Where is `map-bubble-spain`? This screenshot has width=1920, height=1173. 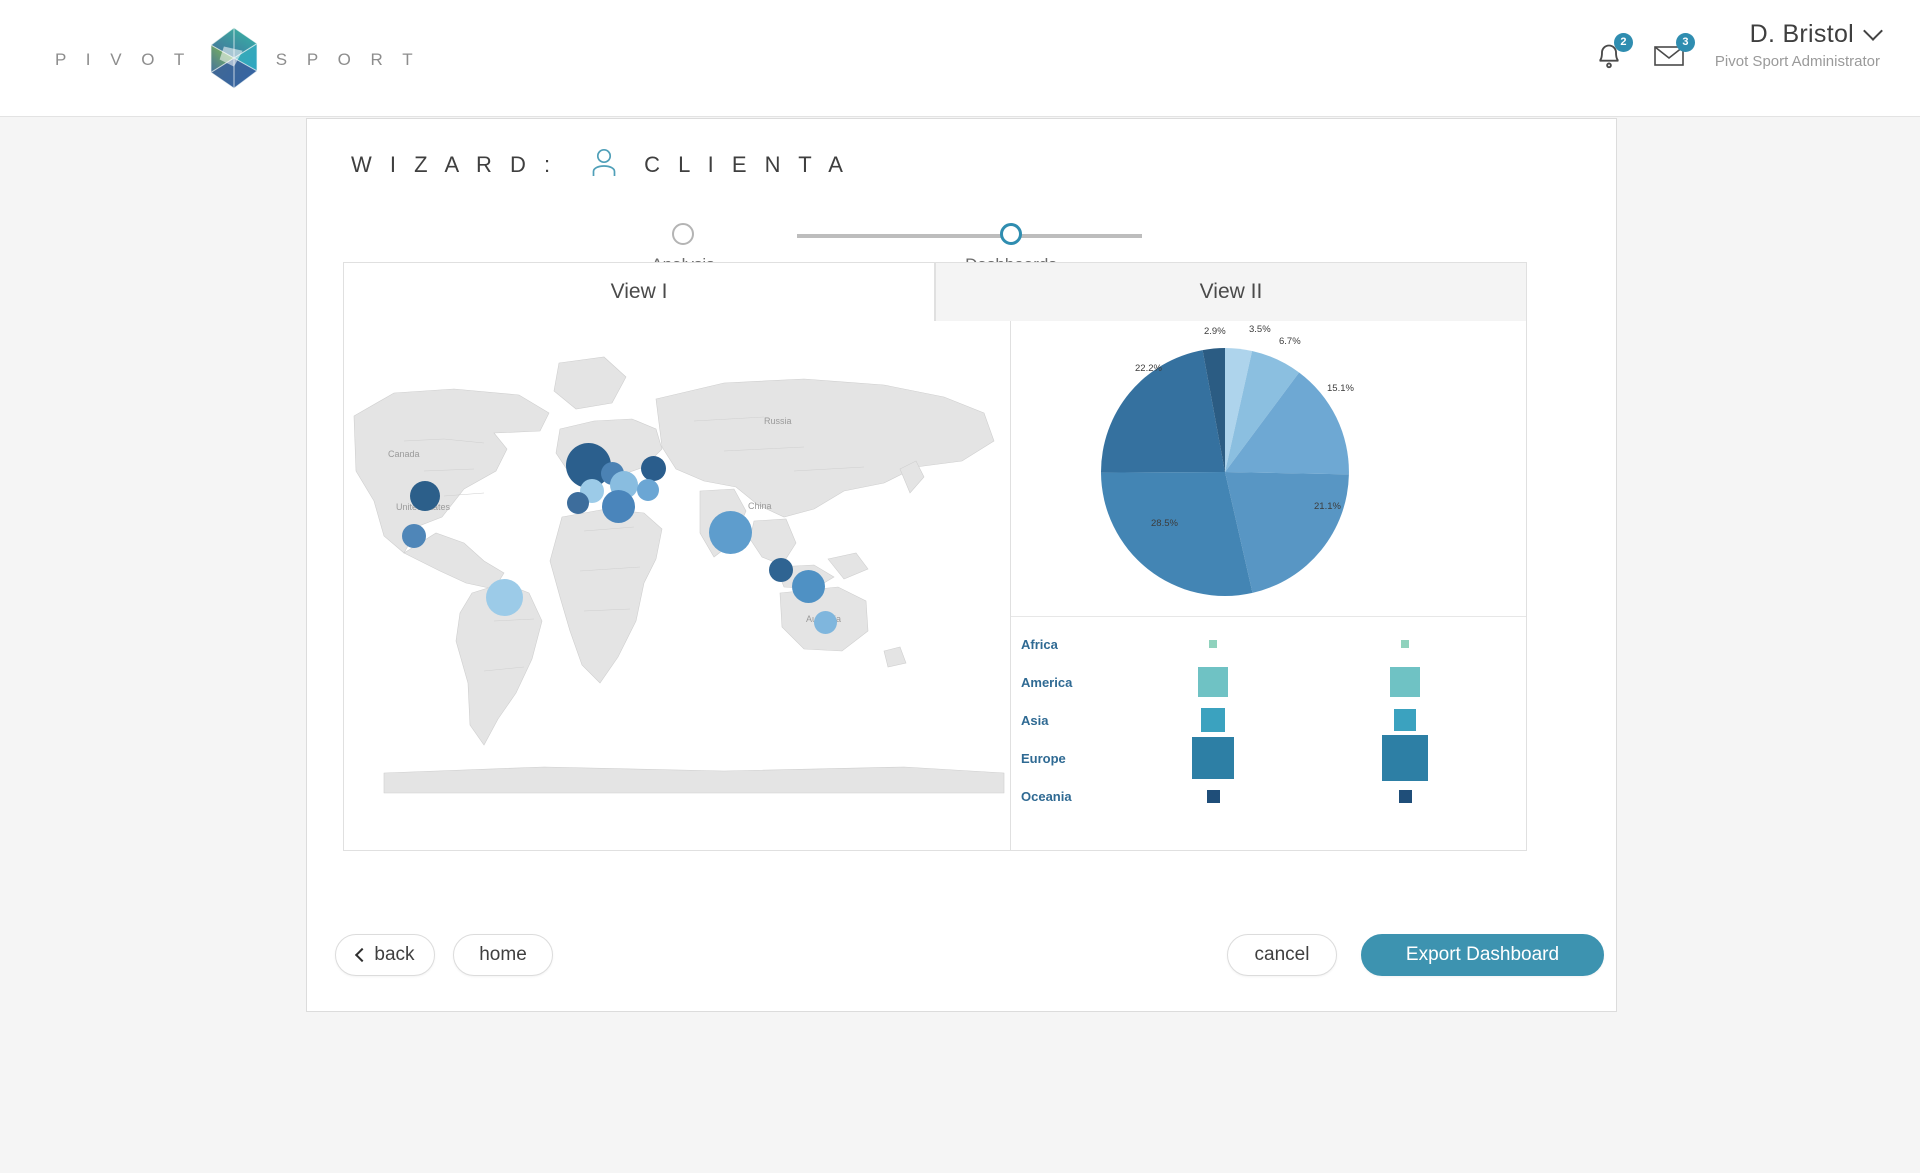
map-bubble-spain is located at coordinates (578, 503).